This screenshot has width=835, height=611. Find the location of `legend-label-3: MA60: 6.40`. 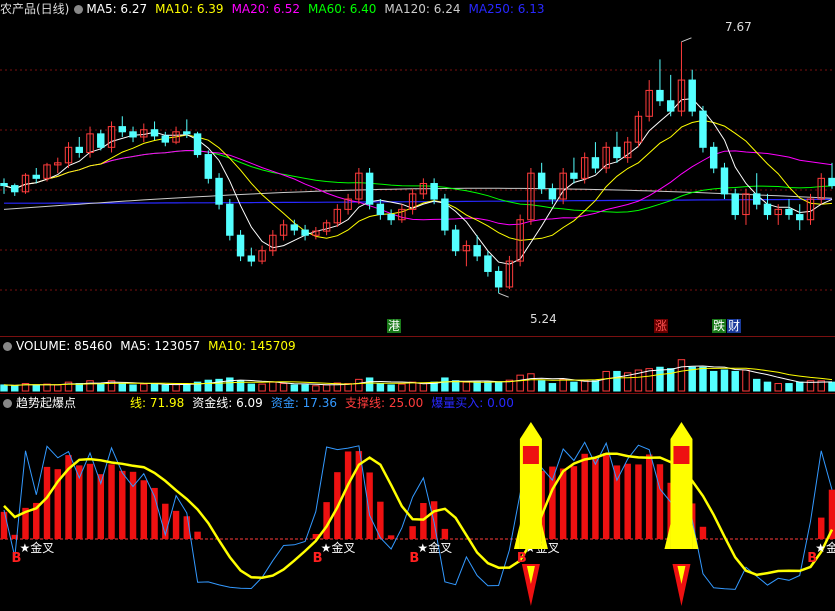

legend-label-3: MA60: 6.40 is located at coordinates (342, 9).